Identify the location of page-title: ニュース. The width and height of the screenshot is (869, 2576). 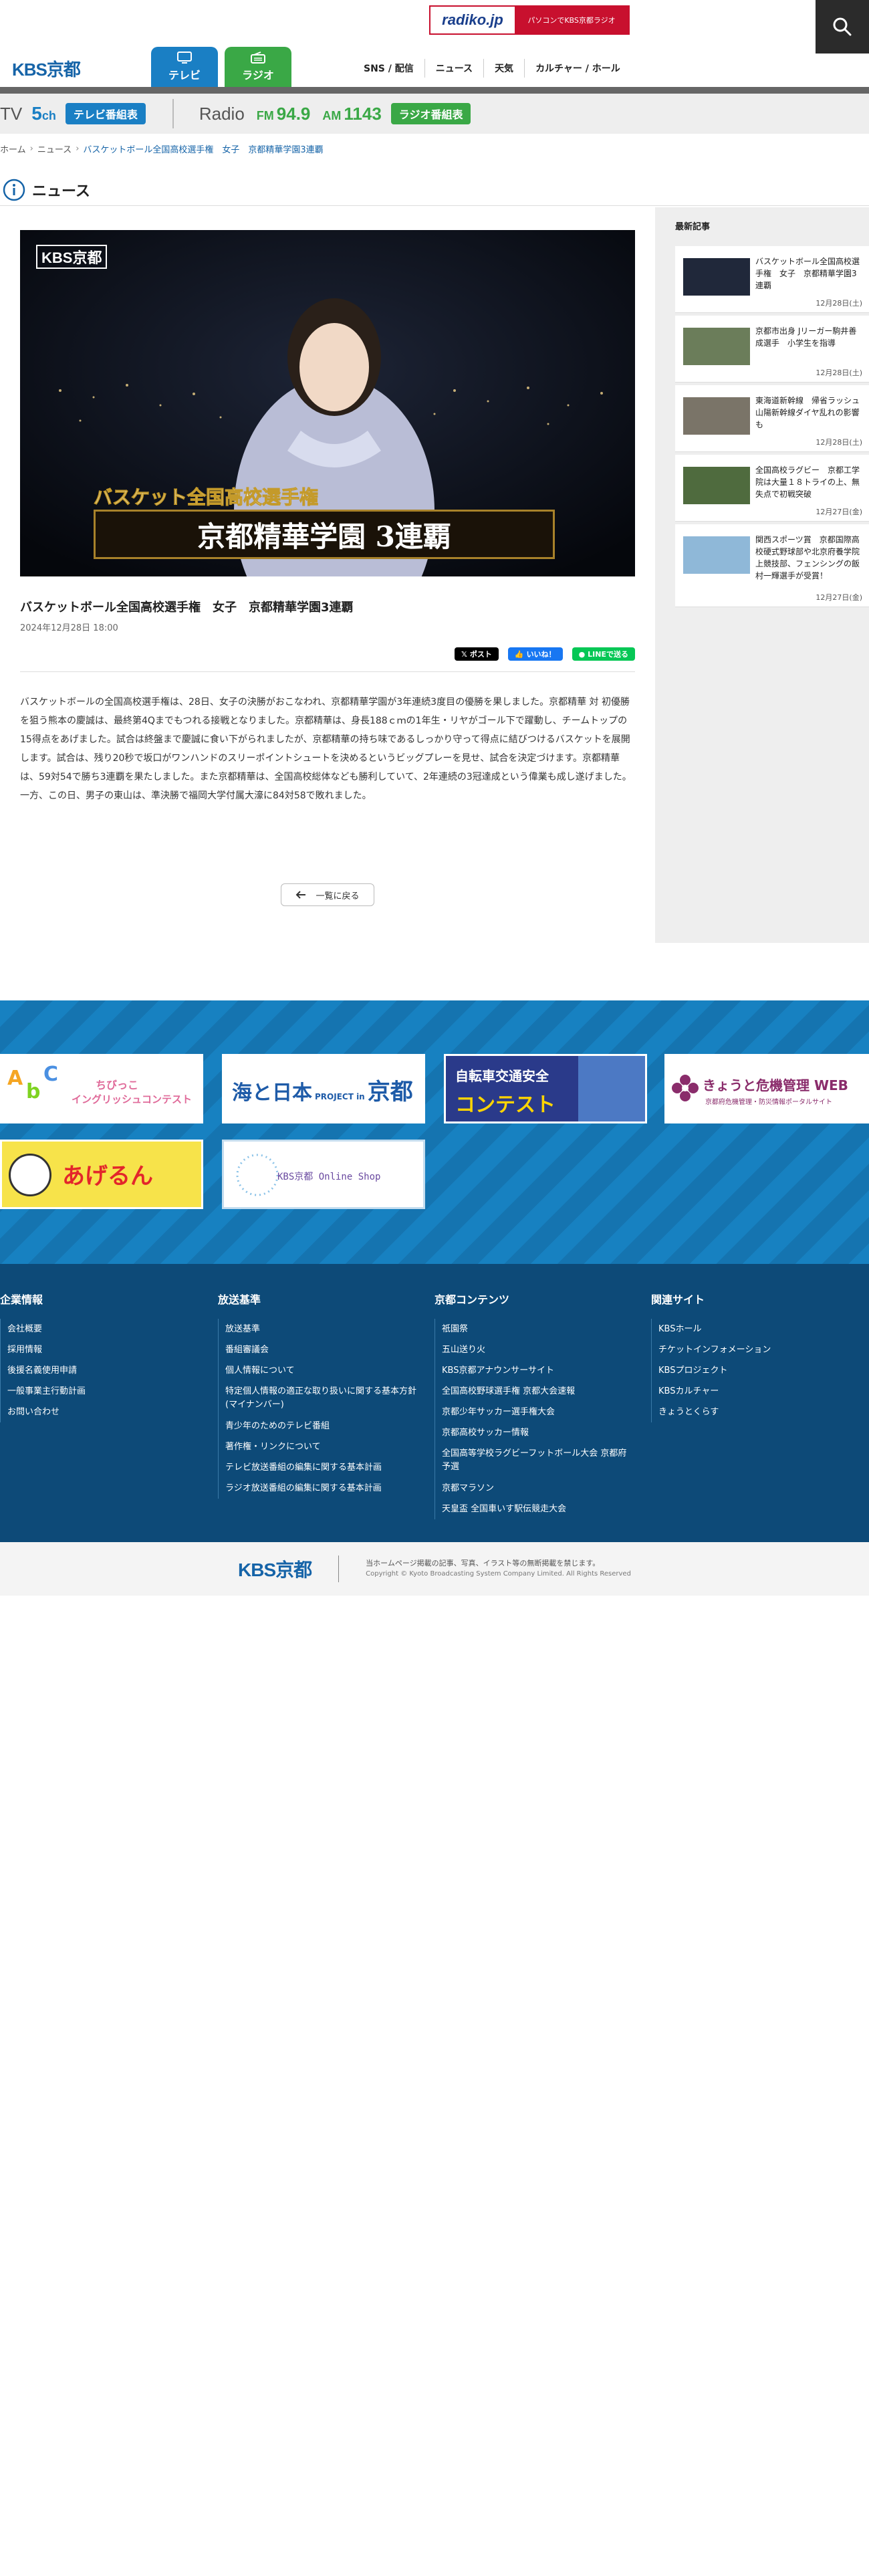
(61, 191).